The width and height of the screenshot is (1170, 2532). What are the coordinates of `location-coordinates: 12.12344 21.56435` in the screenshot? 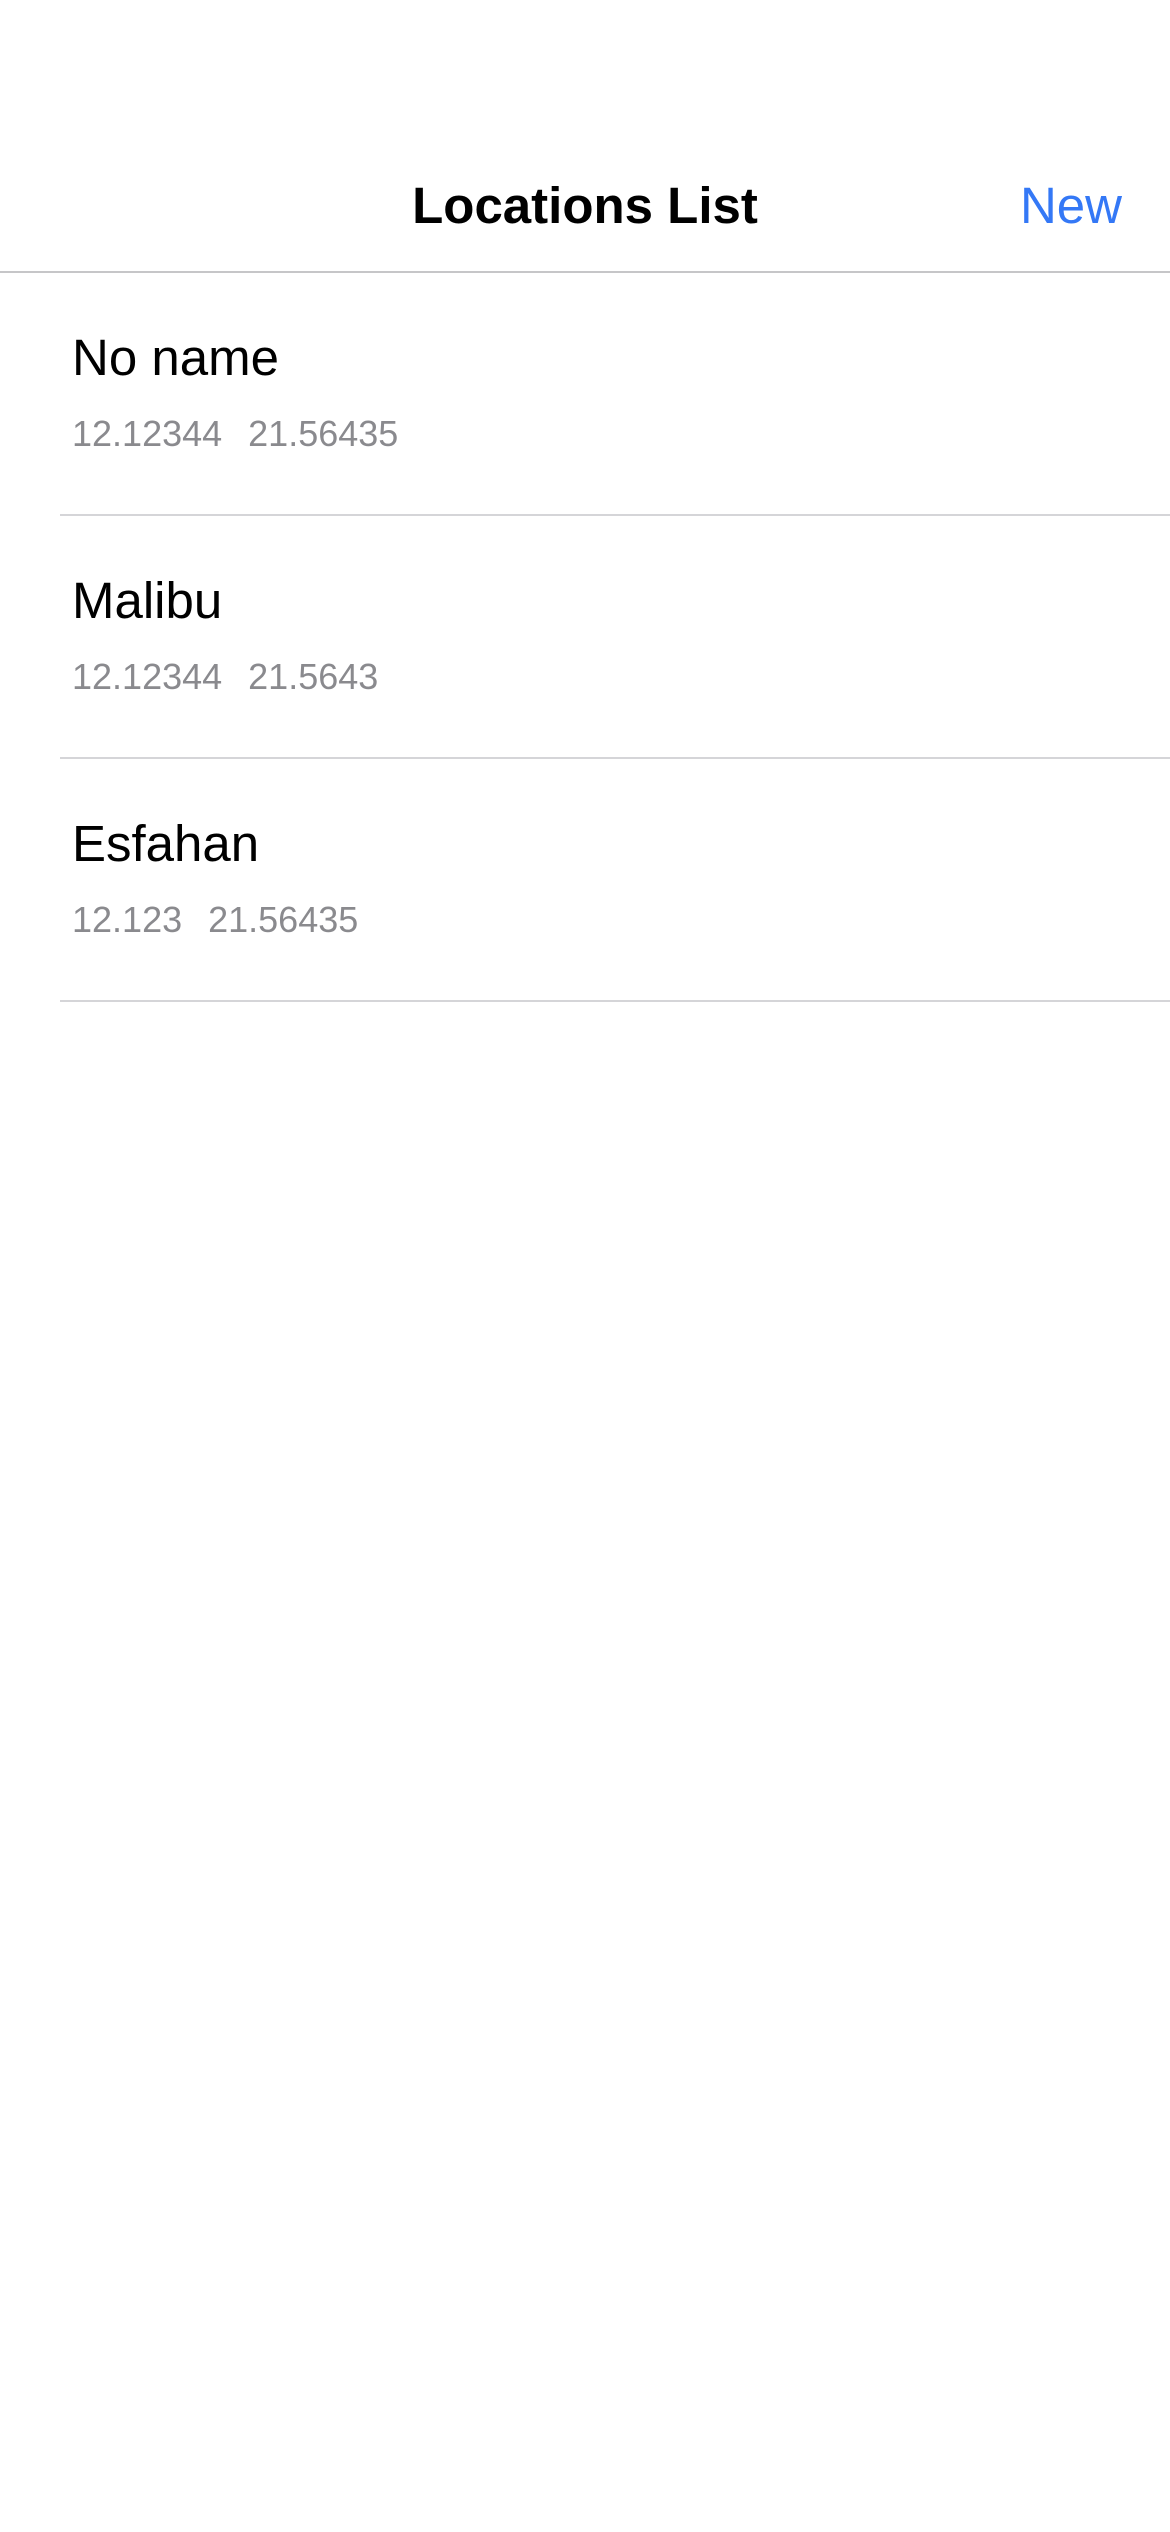 It's located at (235, 434).